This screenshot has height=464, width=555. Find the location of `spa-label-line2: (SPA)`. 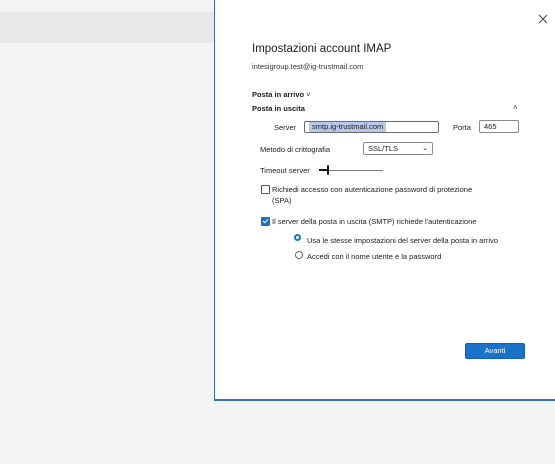

spa-label-line2: (SPA) is located at coordinates (282, 200).